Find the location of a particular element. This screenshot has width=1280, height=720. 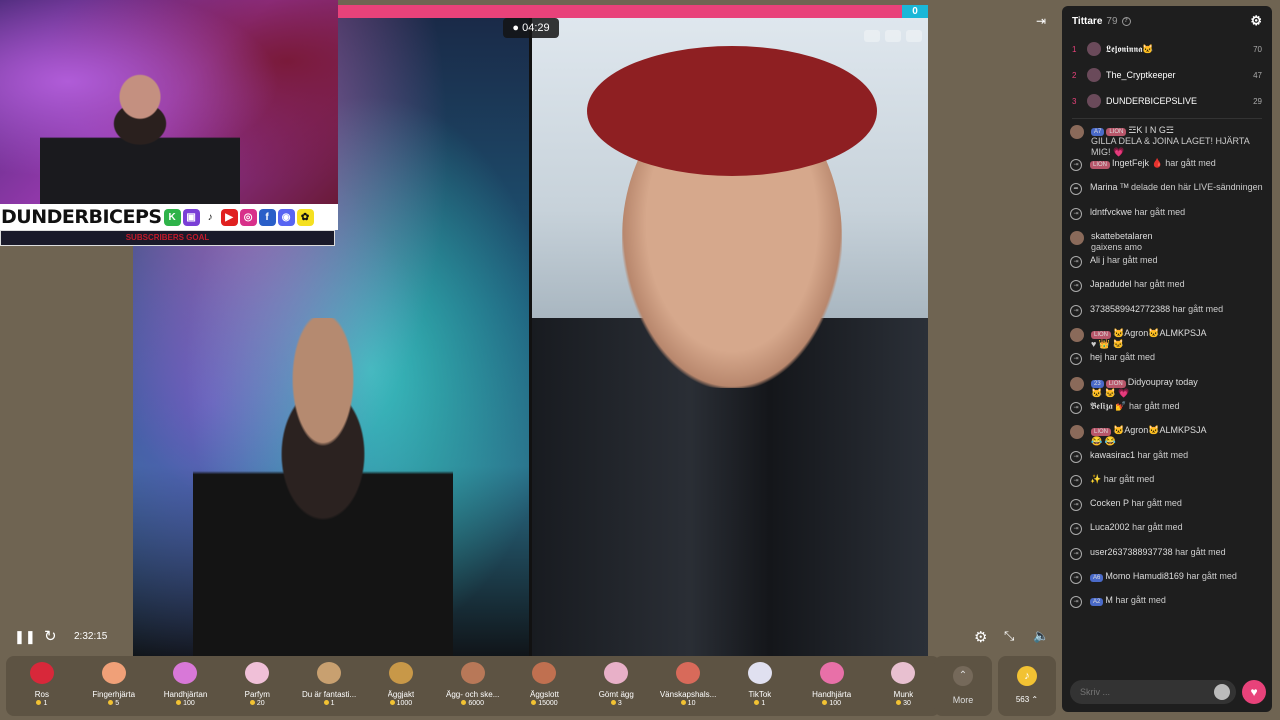

pause-icon: ❚❚ is located at coordinates (25, 637).